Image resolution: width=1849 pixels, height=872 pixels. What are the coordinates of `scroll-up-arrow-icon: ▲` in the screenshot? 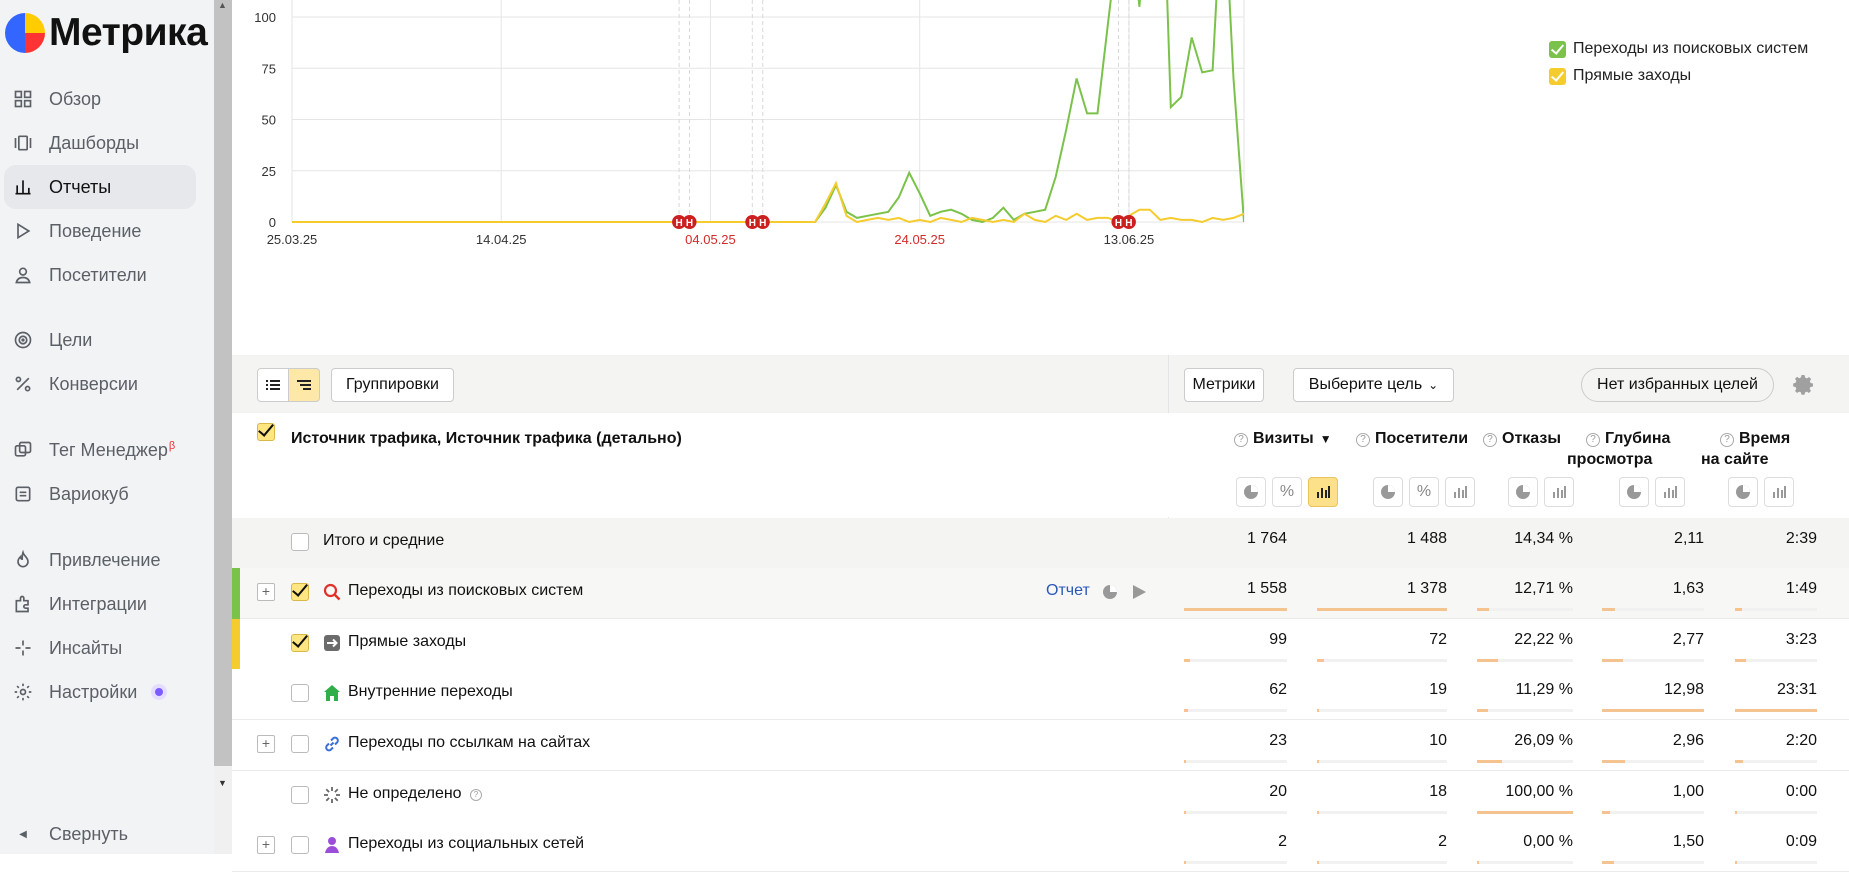 It's located at (222, 5).